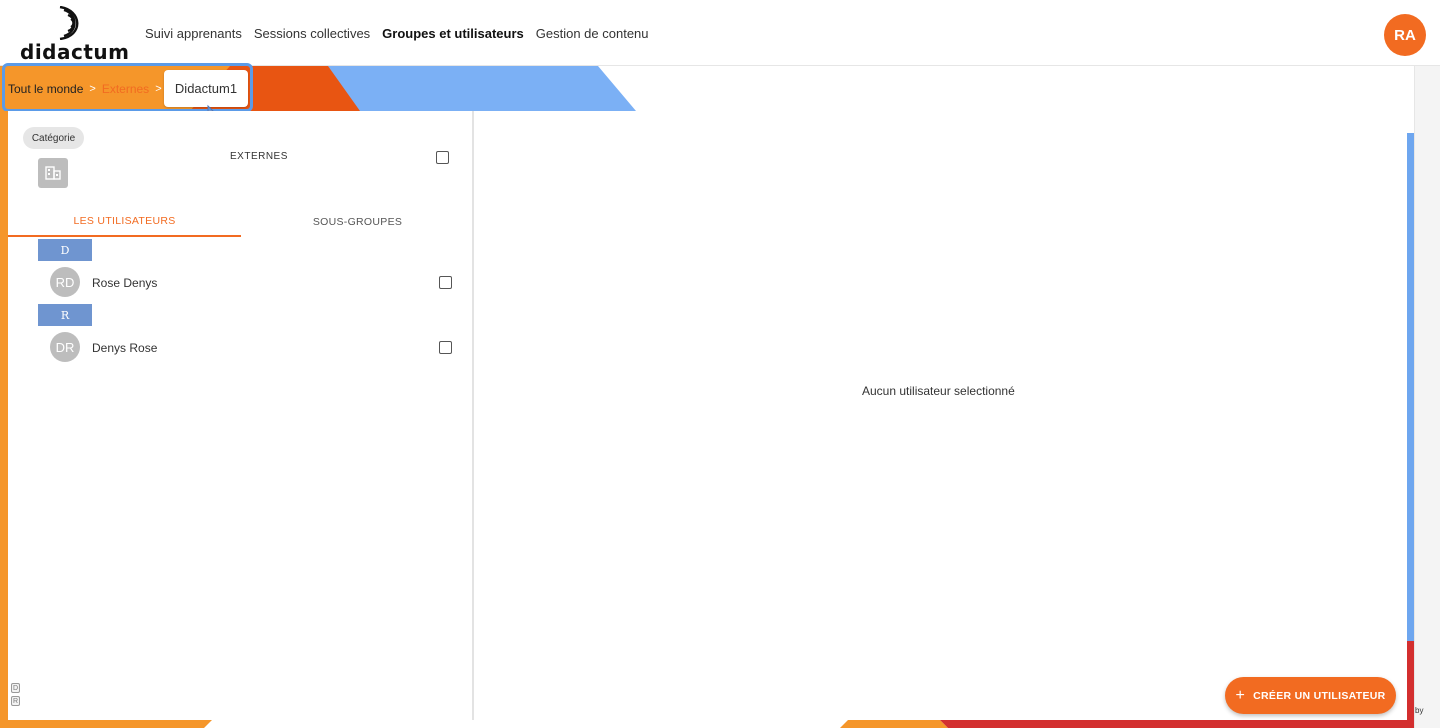 This screenshot has height=728, width=1440. What do you see at coordinates (592, 33) in the screenshot?
I see `nav-item-gestion-contenu: Gestion de contenu` at bounding box center [592, 33].